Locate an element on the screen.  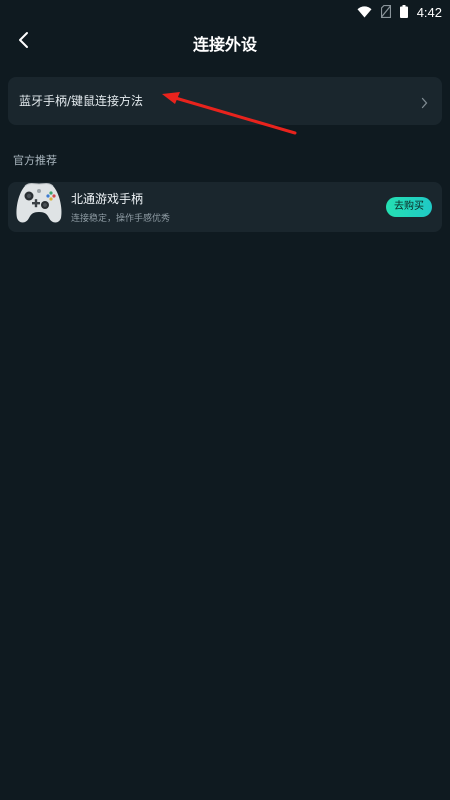
status-icons: 4:42 is located at coordinates (399, 12).